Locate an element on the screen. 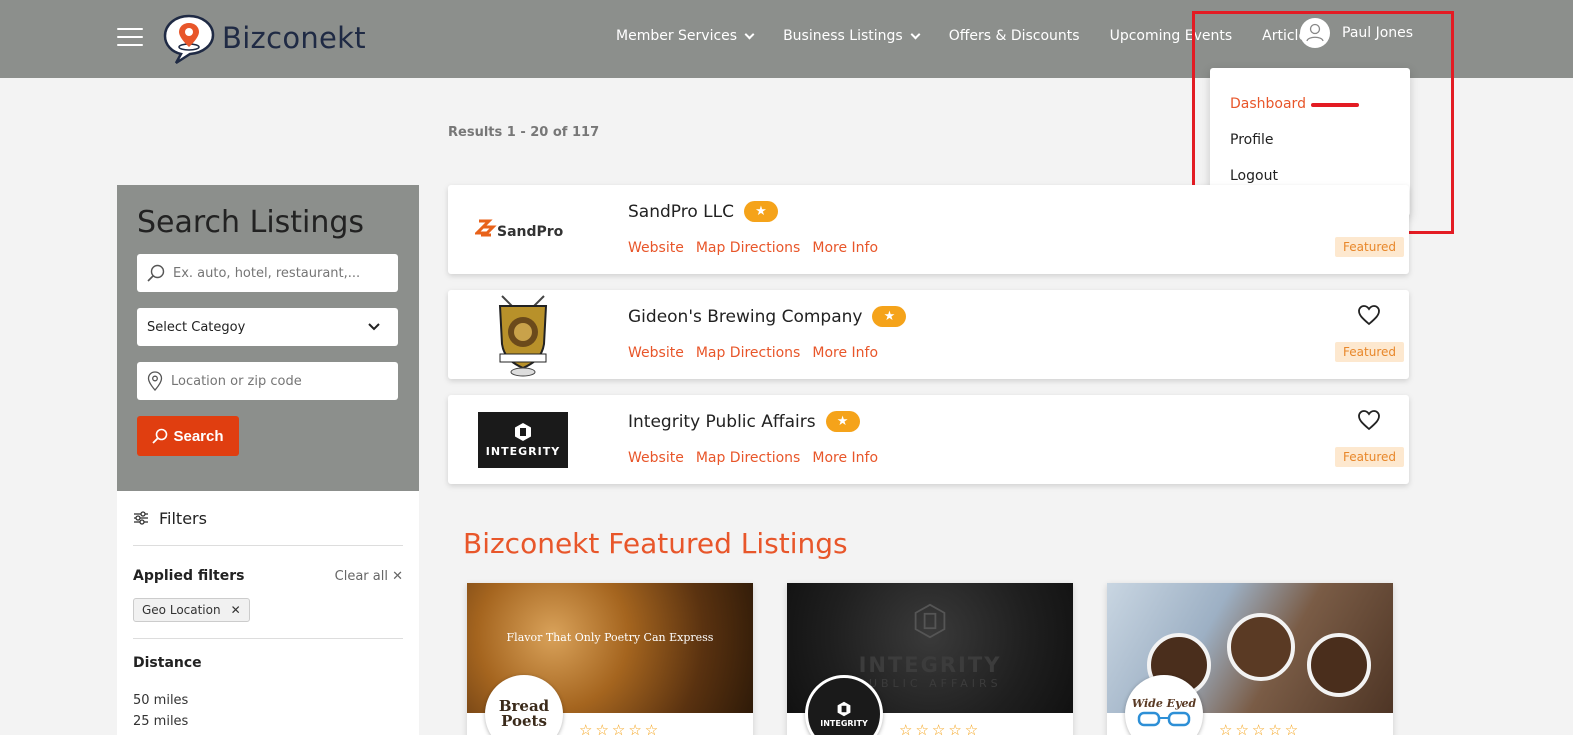 This screenshot has width=1573, height=735. listing-name: Gideon's Brewing Company ★ is located at coordinates (767, 316).